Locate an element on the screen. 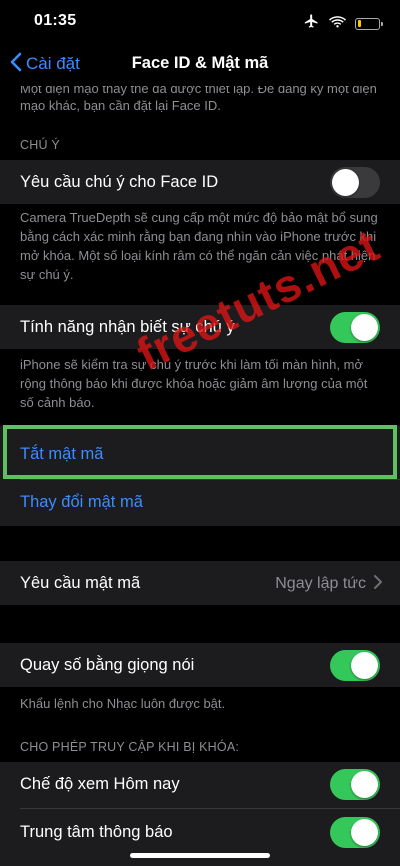  require-attention-toggle is located at coordinates (355, 182).